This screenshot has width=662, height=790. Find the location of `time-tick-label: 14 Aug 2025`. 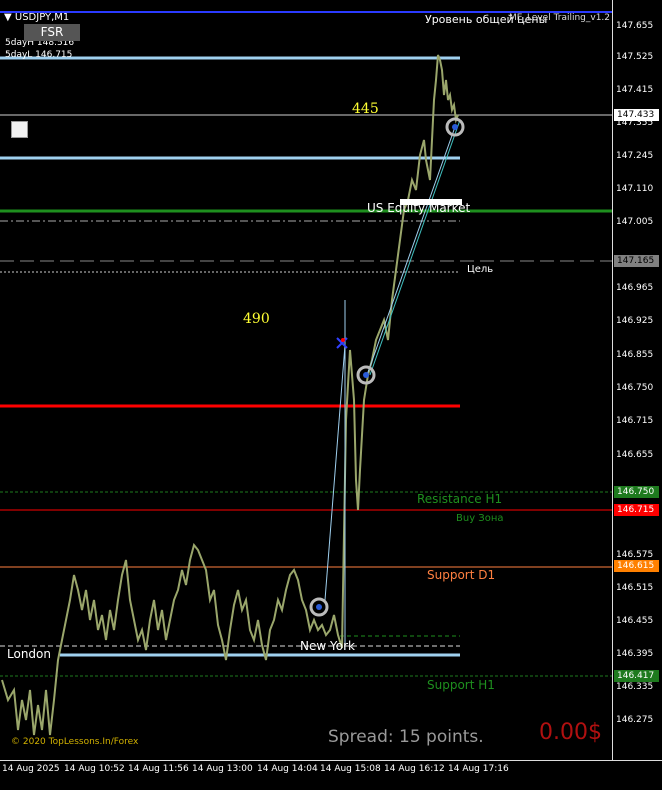

time-tick-label: 14 Aug 2025 is located at coordinates (31, 769).